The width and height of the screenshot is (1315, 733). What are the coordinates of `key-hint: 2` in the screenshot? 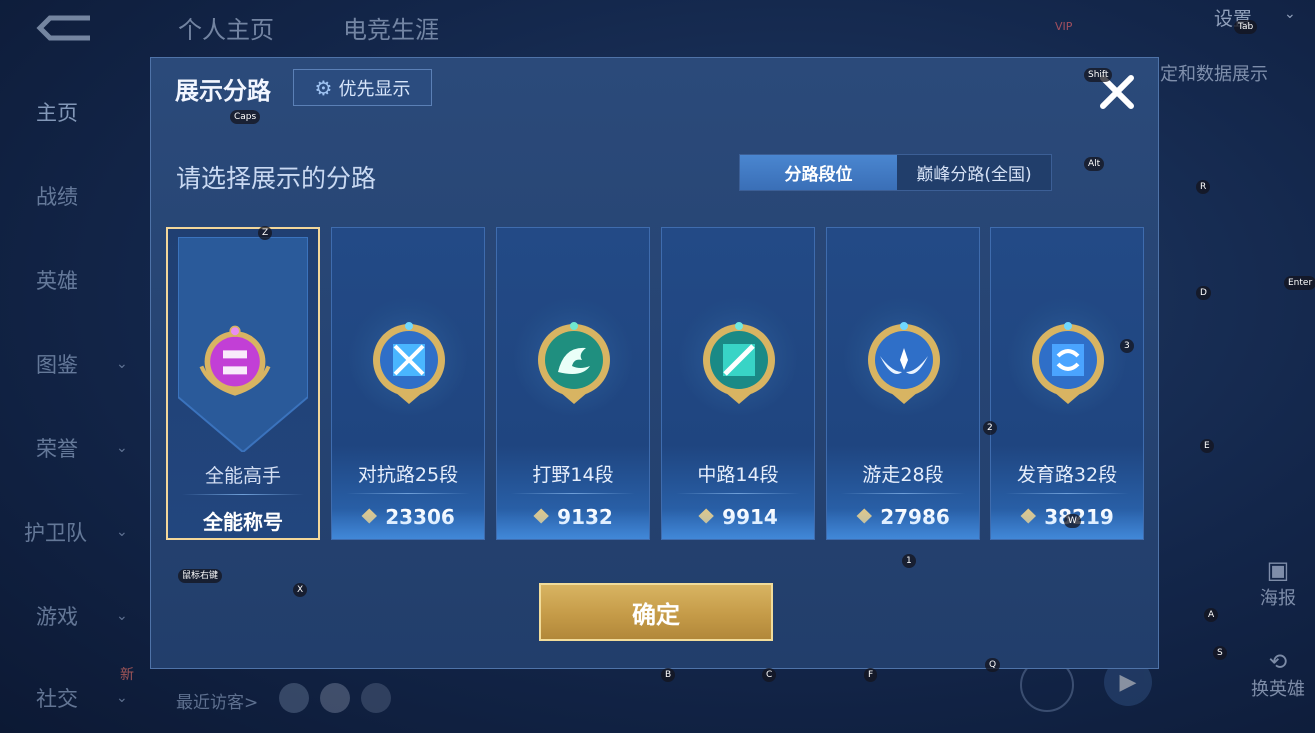 It's located at (990, 428).